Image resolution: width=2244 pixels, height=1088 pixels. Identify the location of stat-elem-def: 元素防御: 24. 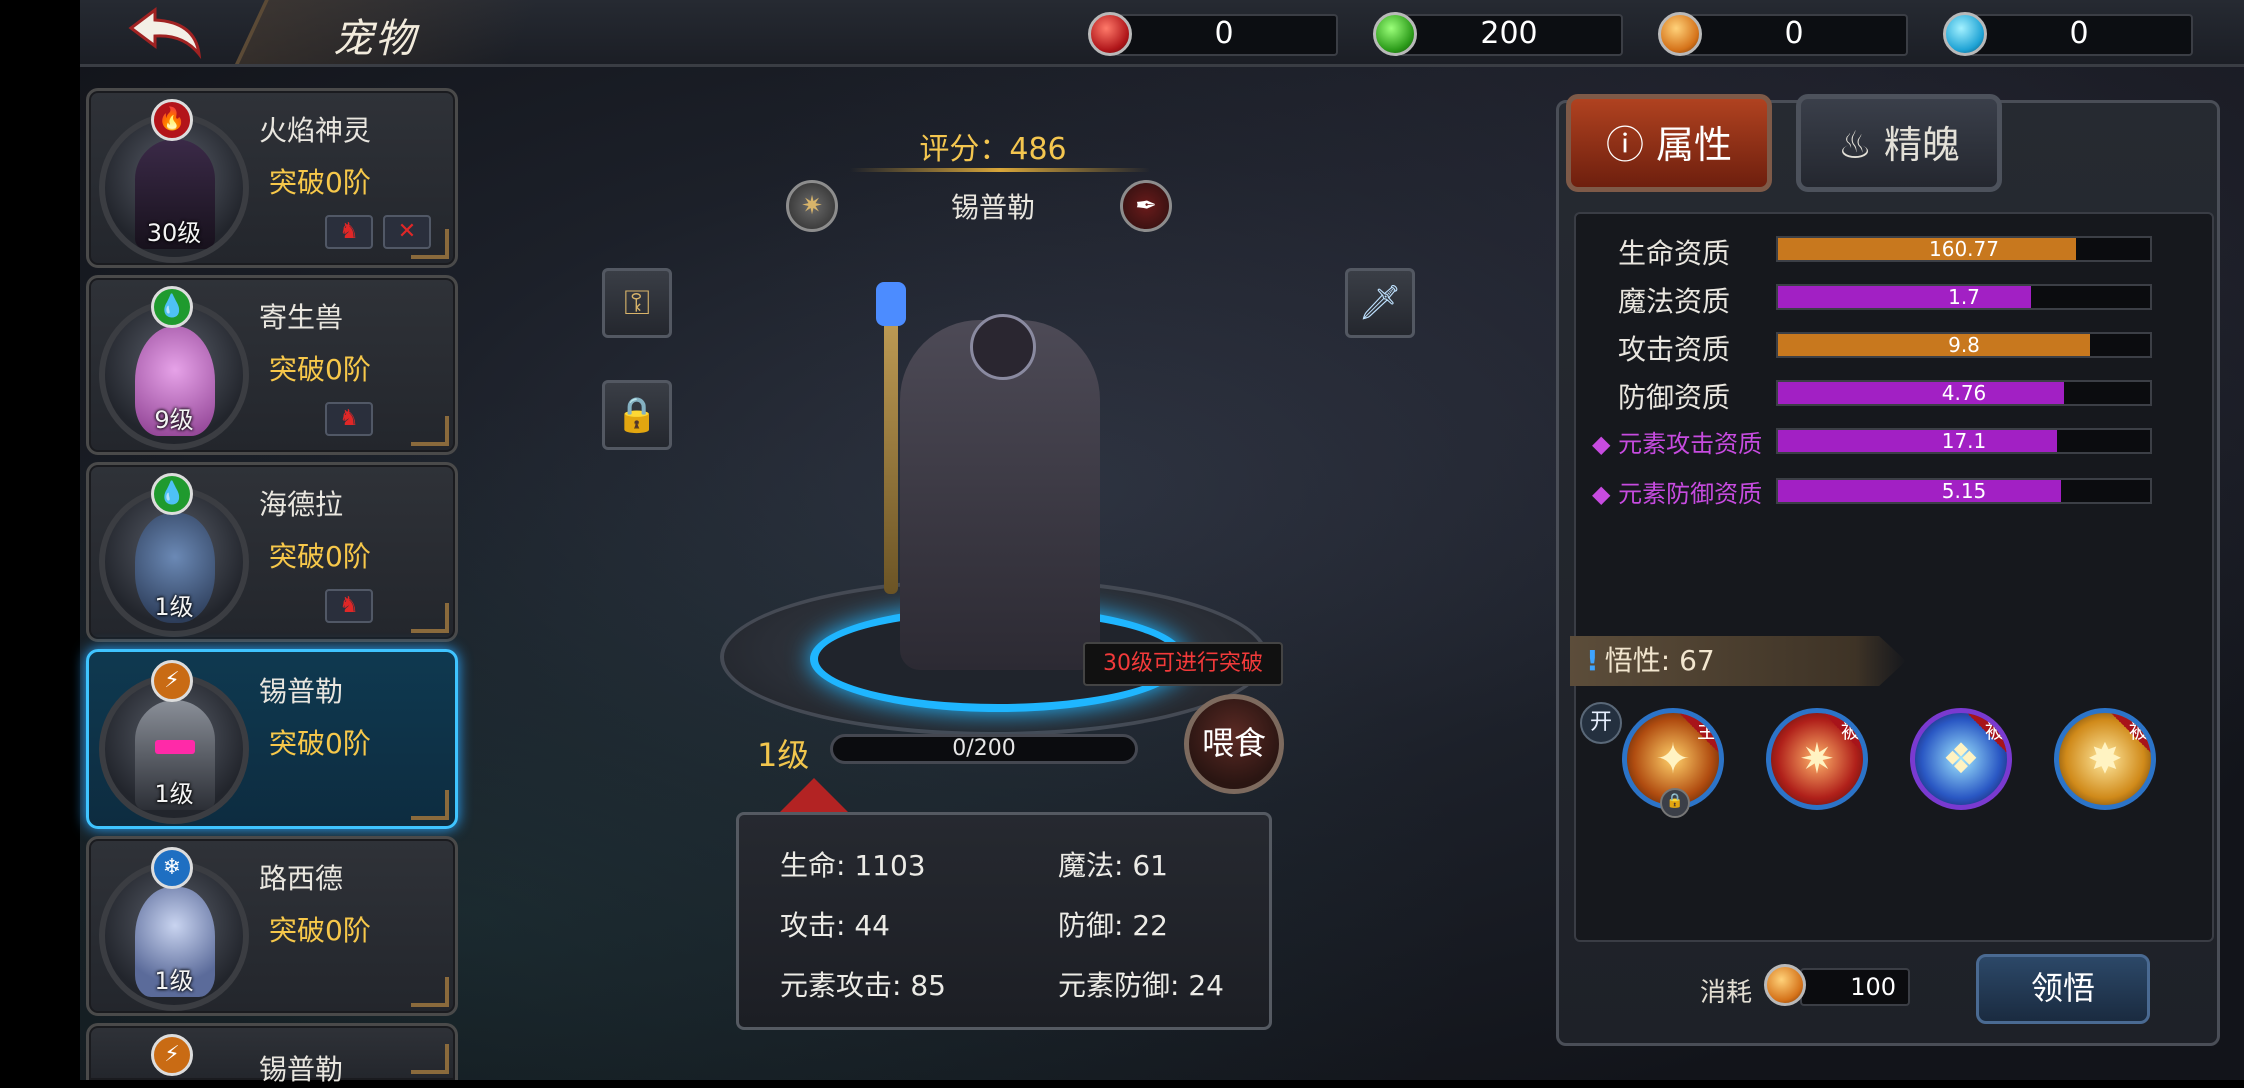
(1141, 985).